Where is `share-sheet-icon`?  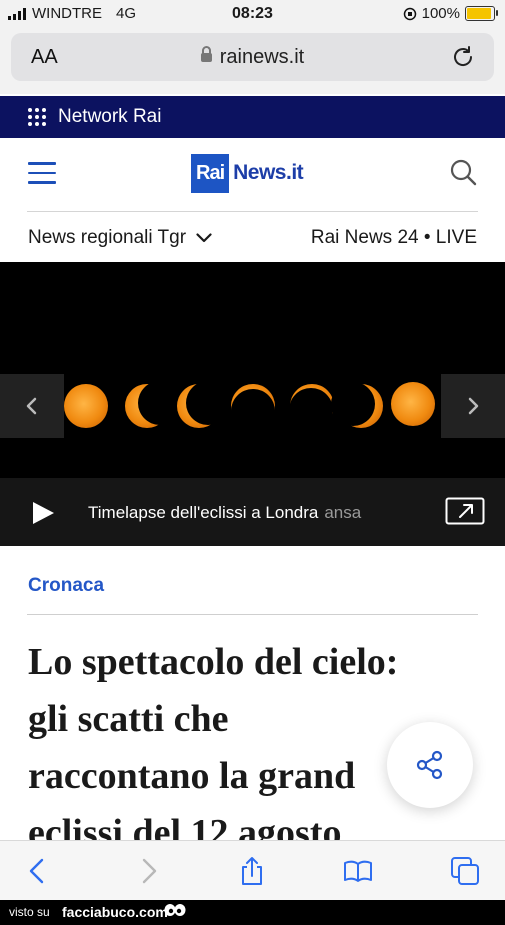 share-sheet-icon is located at coordinates (252, 871).